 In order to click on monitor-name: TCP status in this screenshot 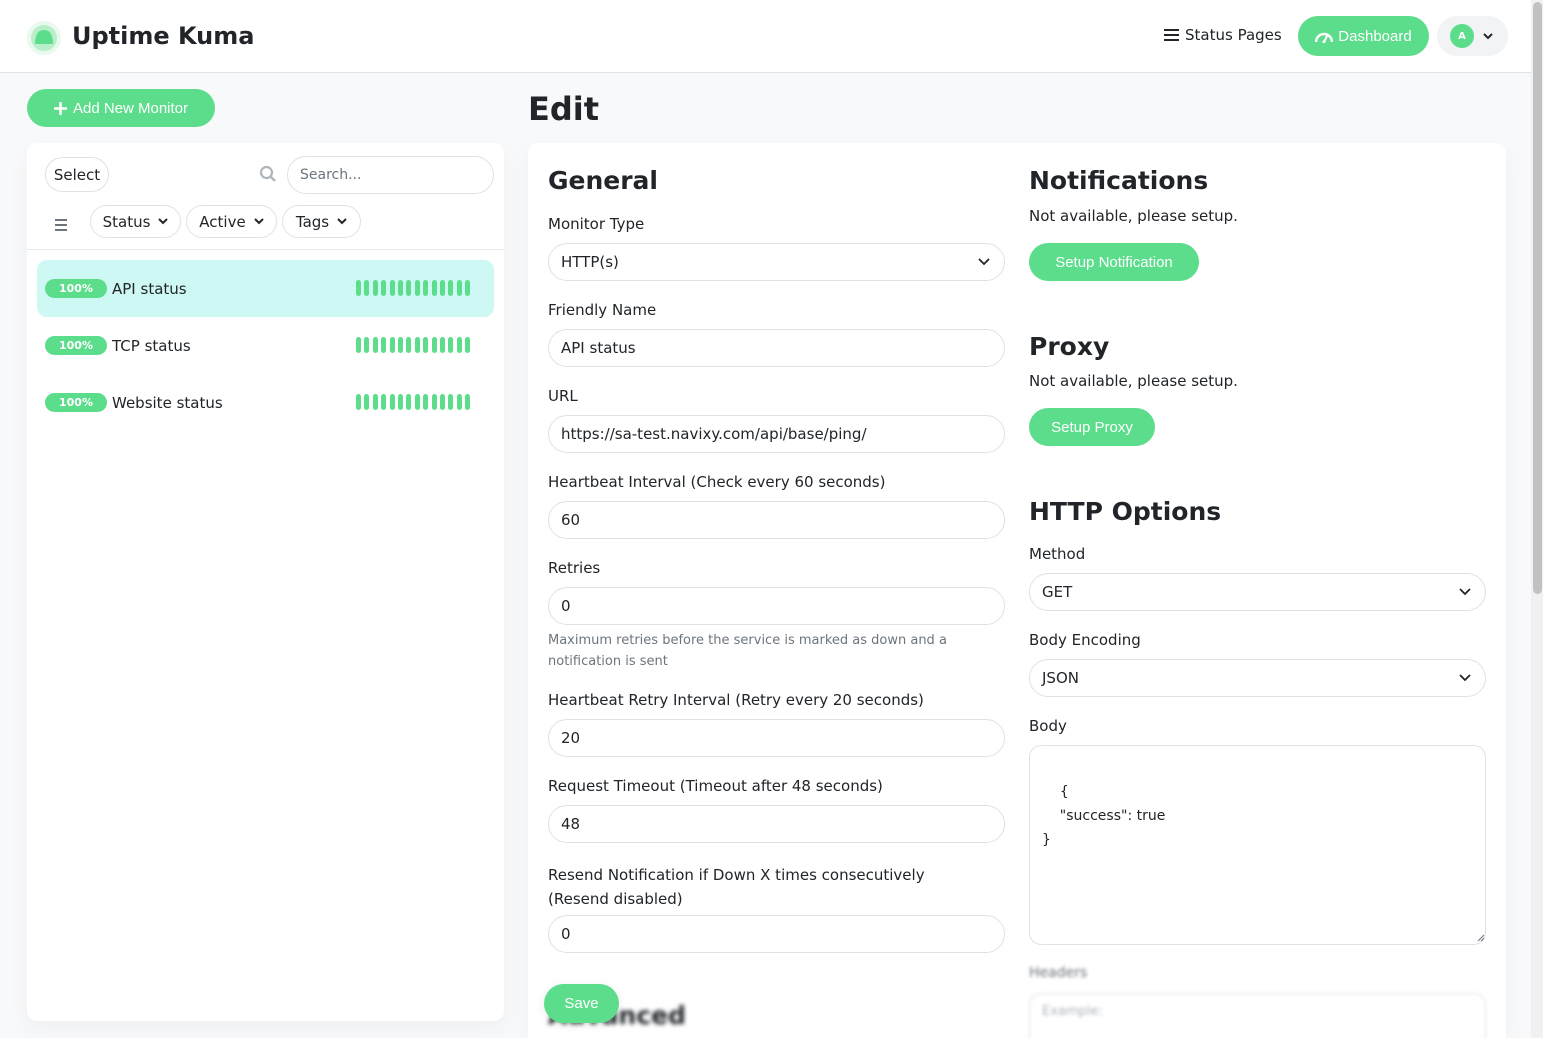, I will do `click(151, 345)`.